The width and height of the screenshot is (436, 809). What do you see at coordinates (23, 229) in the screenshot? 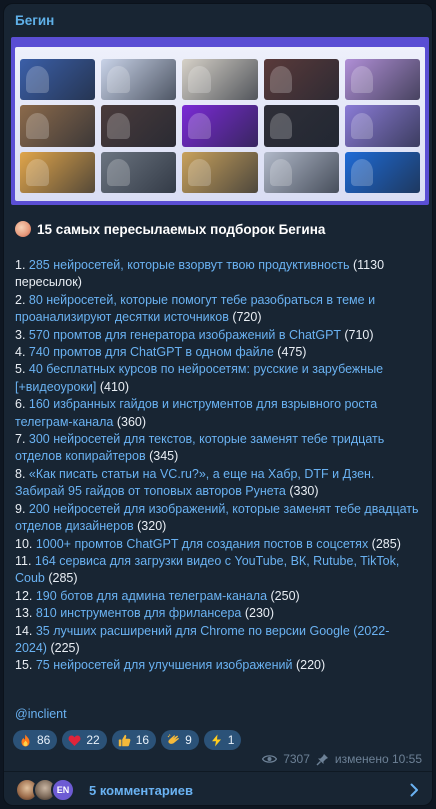
I see `face-emoji-icon` at bounding box center [23, 229].